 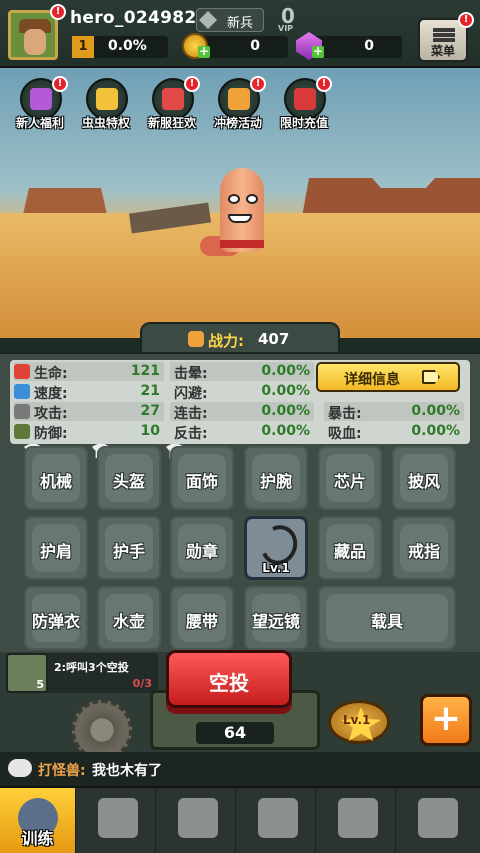 What do you see at coordinates (359, 722) in the screenshot?
I see `upgrade-level-button: Lv.1` at bounding box center [359, 722].